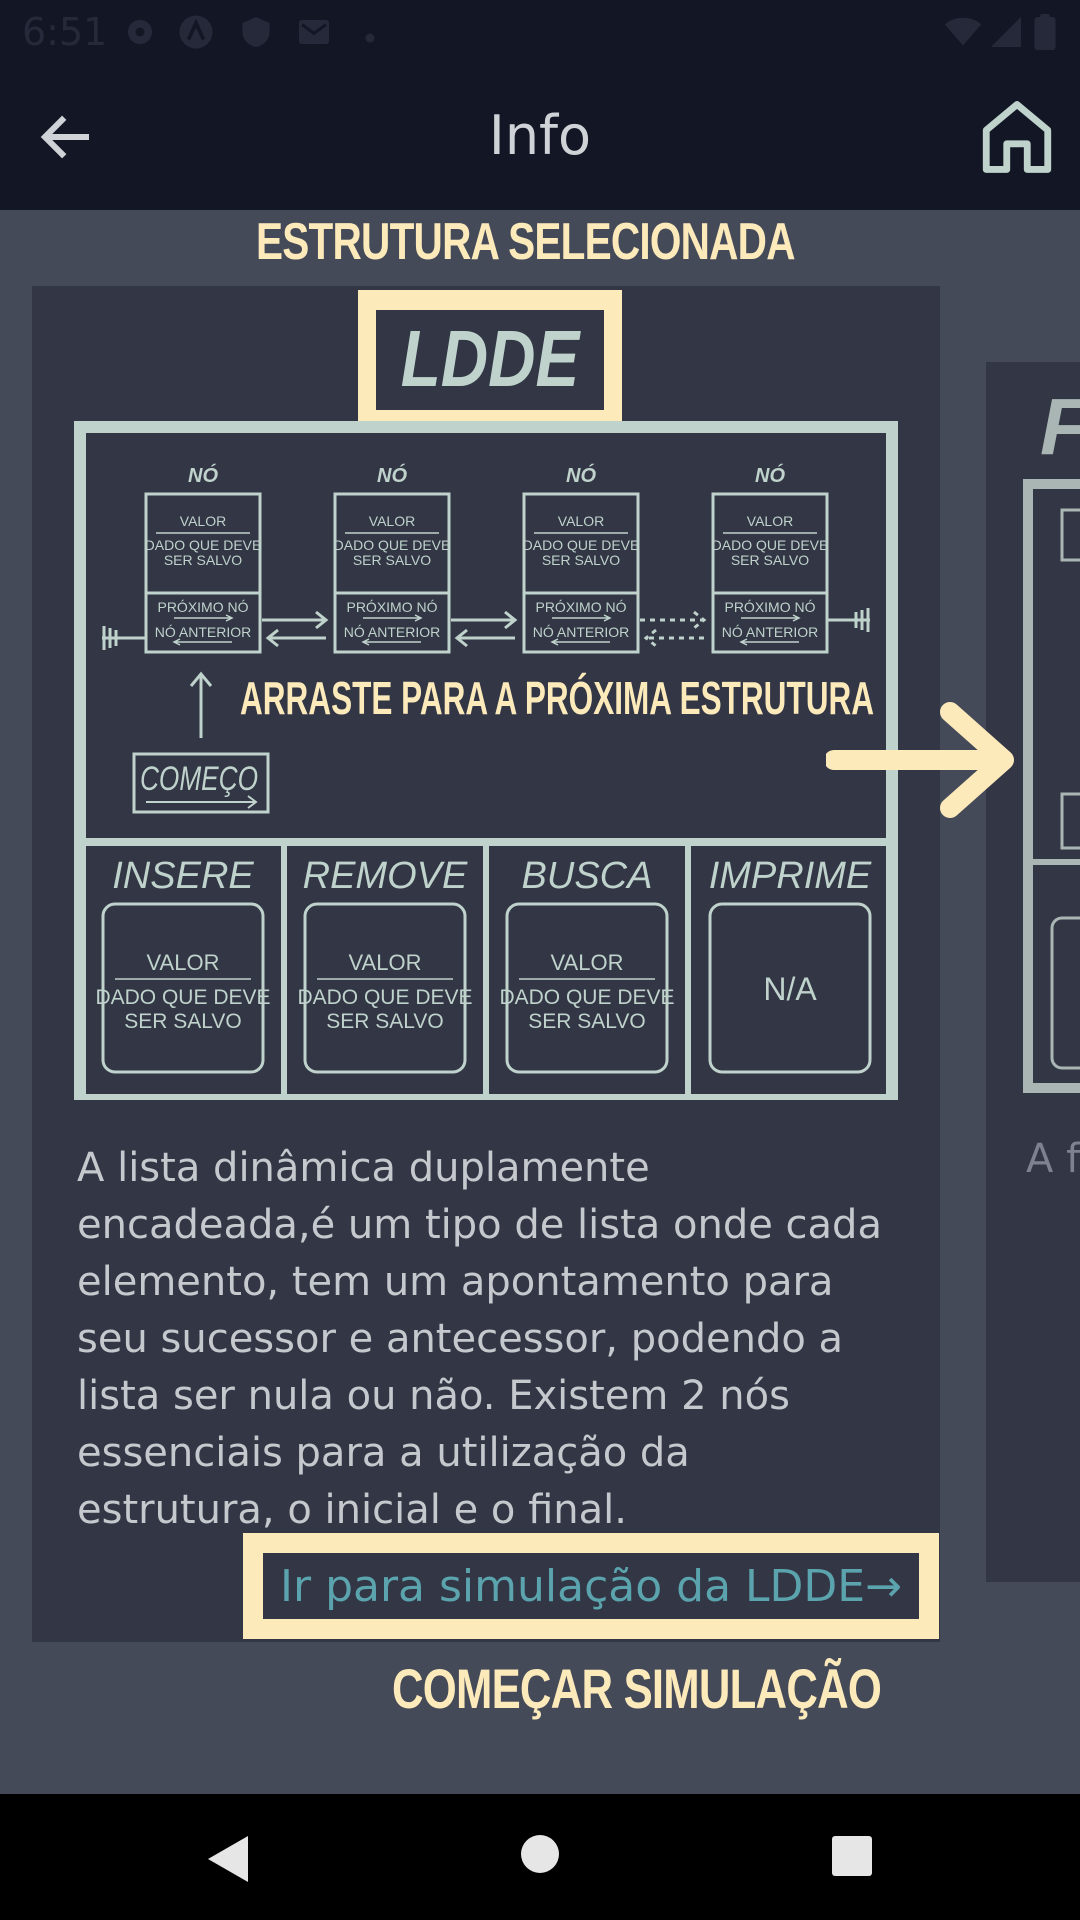  I want to click on operation-cell: REMOVE VALOR DADO QUE DEVESER SALVO, so click(385, 964).